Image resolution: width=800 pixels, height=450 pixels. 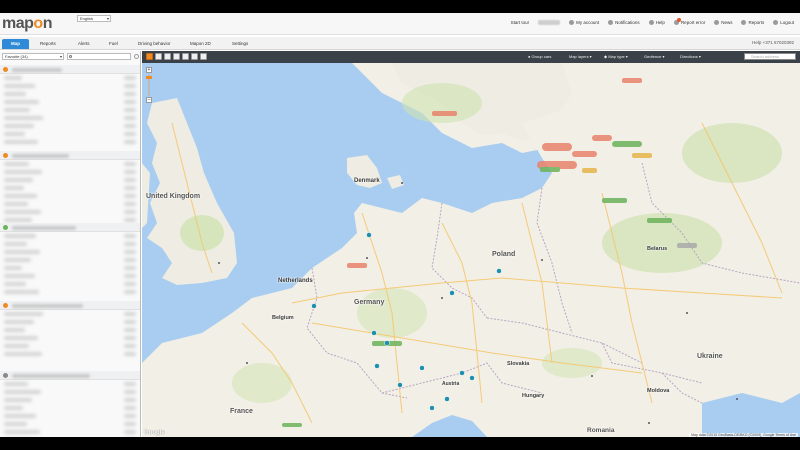 What do you see at coordinates (203, 56) in the screenshot?
I see `fullscreen-tool-icon` at bounding box center [203, 56].